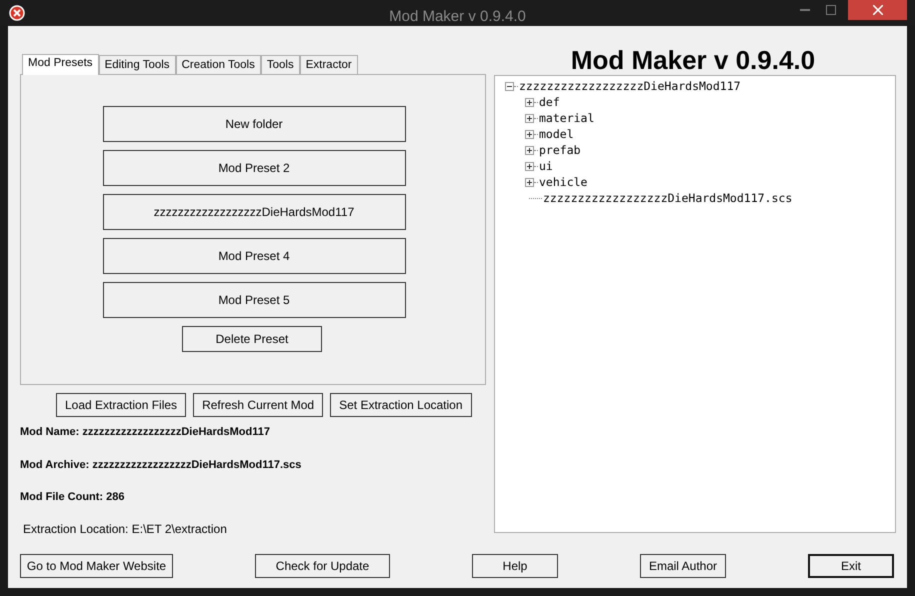 This screenshot has height=596, width=915. What do you see at coordinates (96, 566) in the screenshot?
I see `bottom-button: Go to Mod Maker Website` at bounding box center [96, 566].